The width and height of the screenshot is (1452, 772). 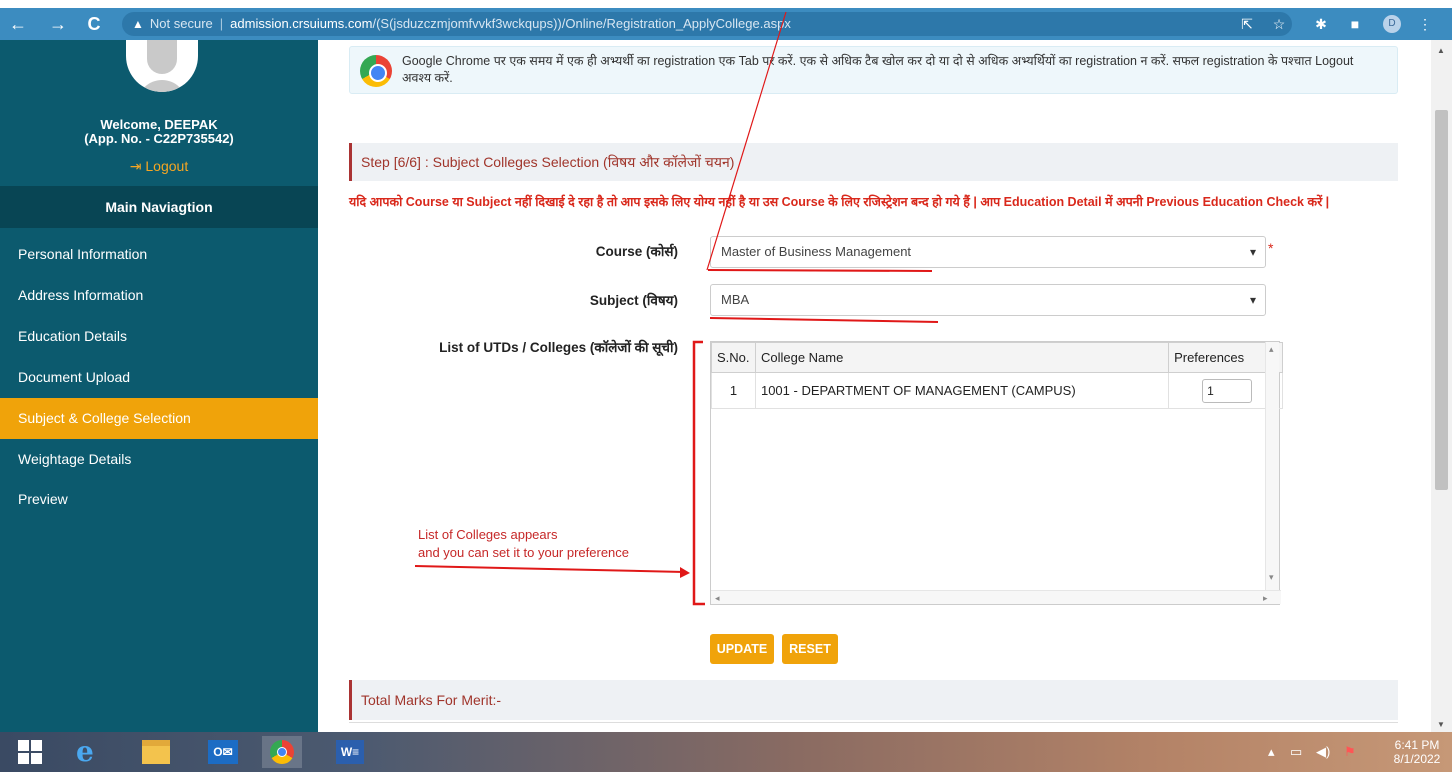 I want to click on step-prefix: Step [6/6] :, so click(x=395, y=162).